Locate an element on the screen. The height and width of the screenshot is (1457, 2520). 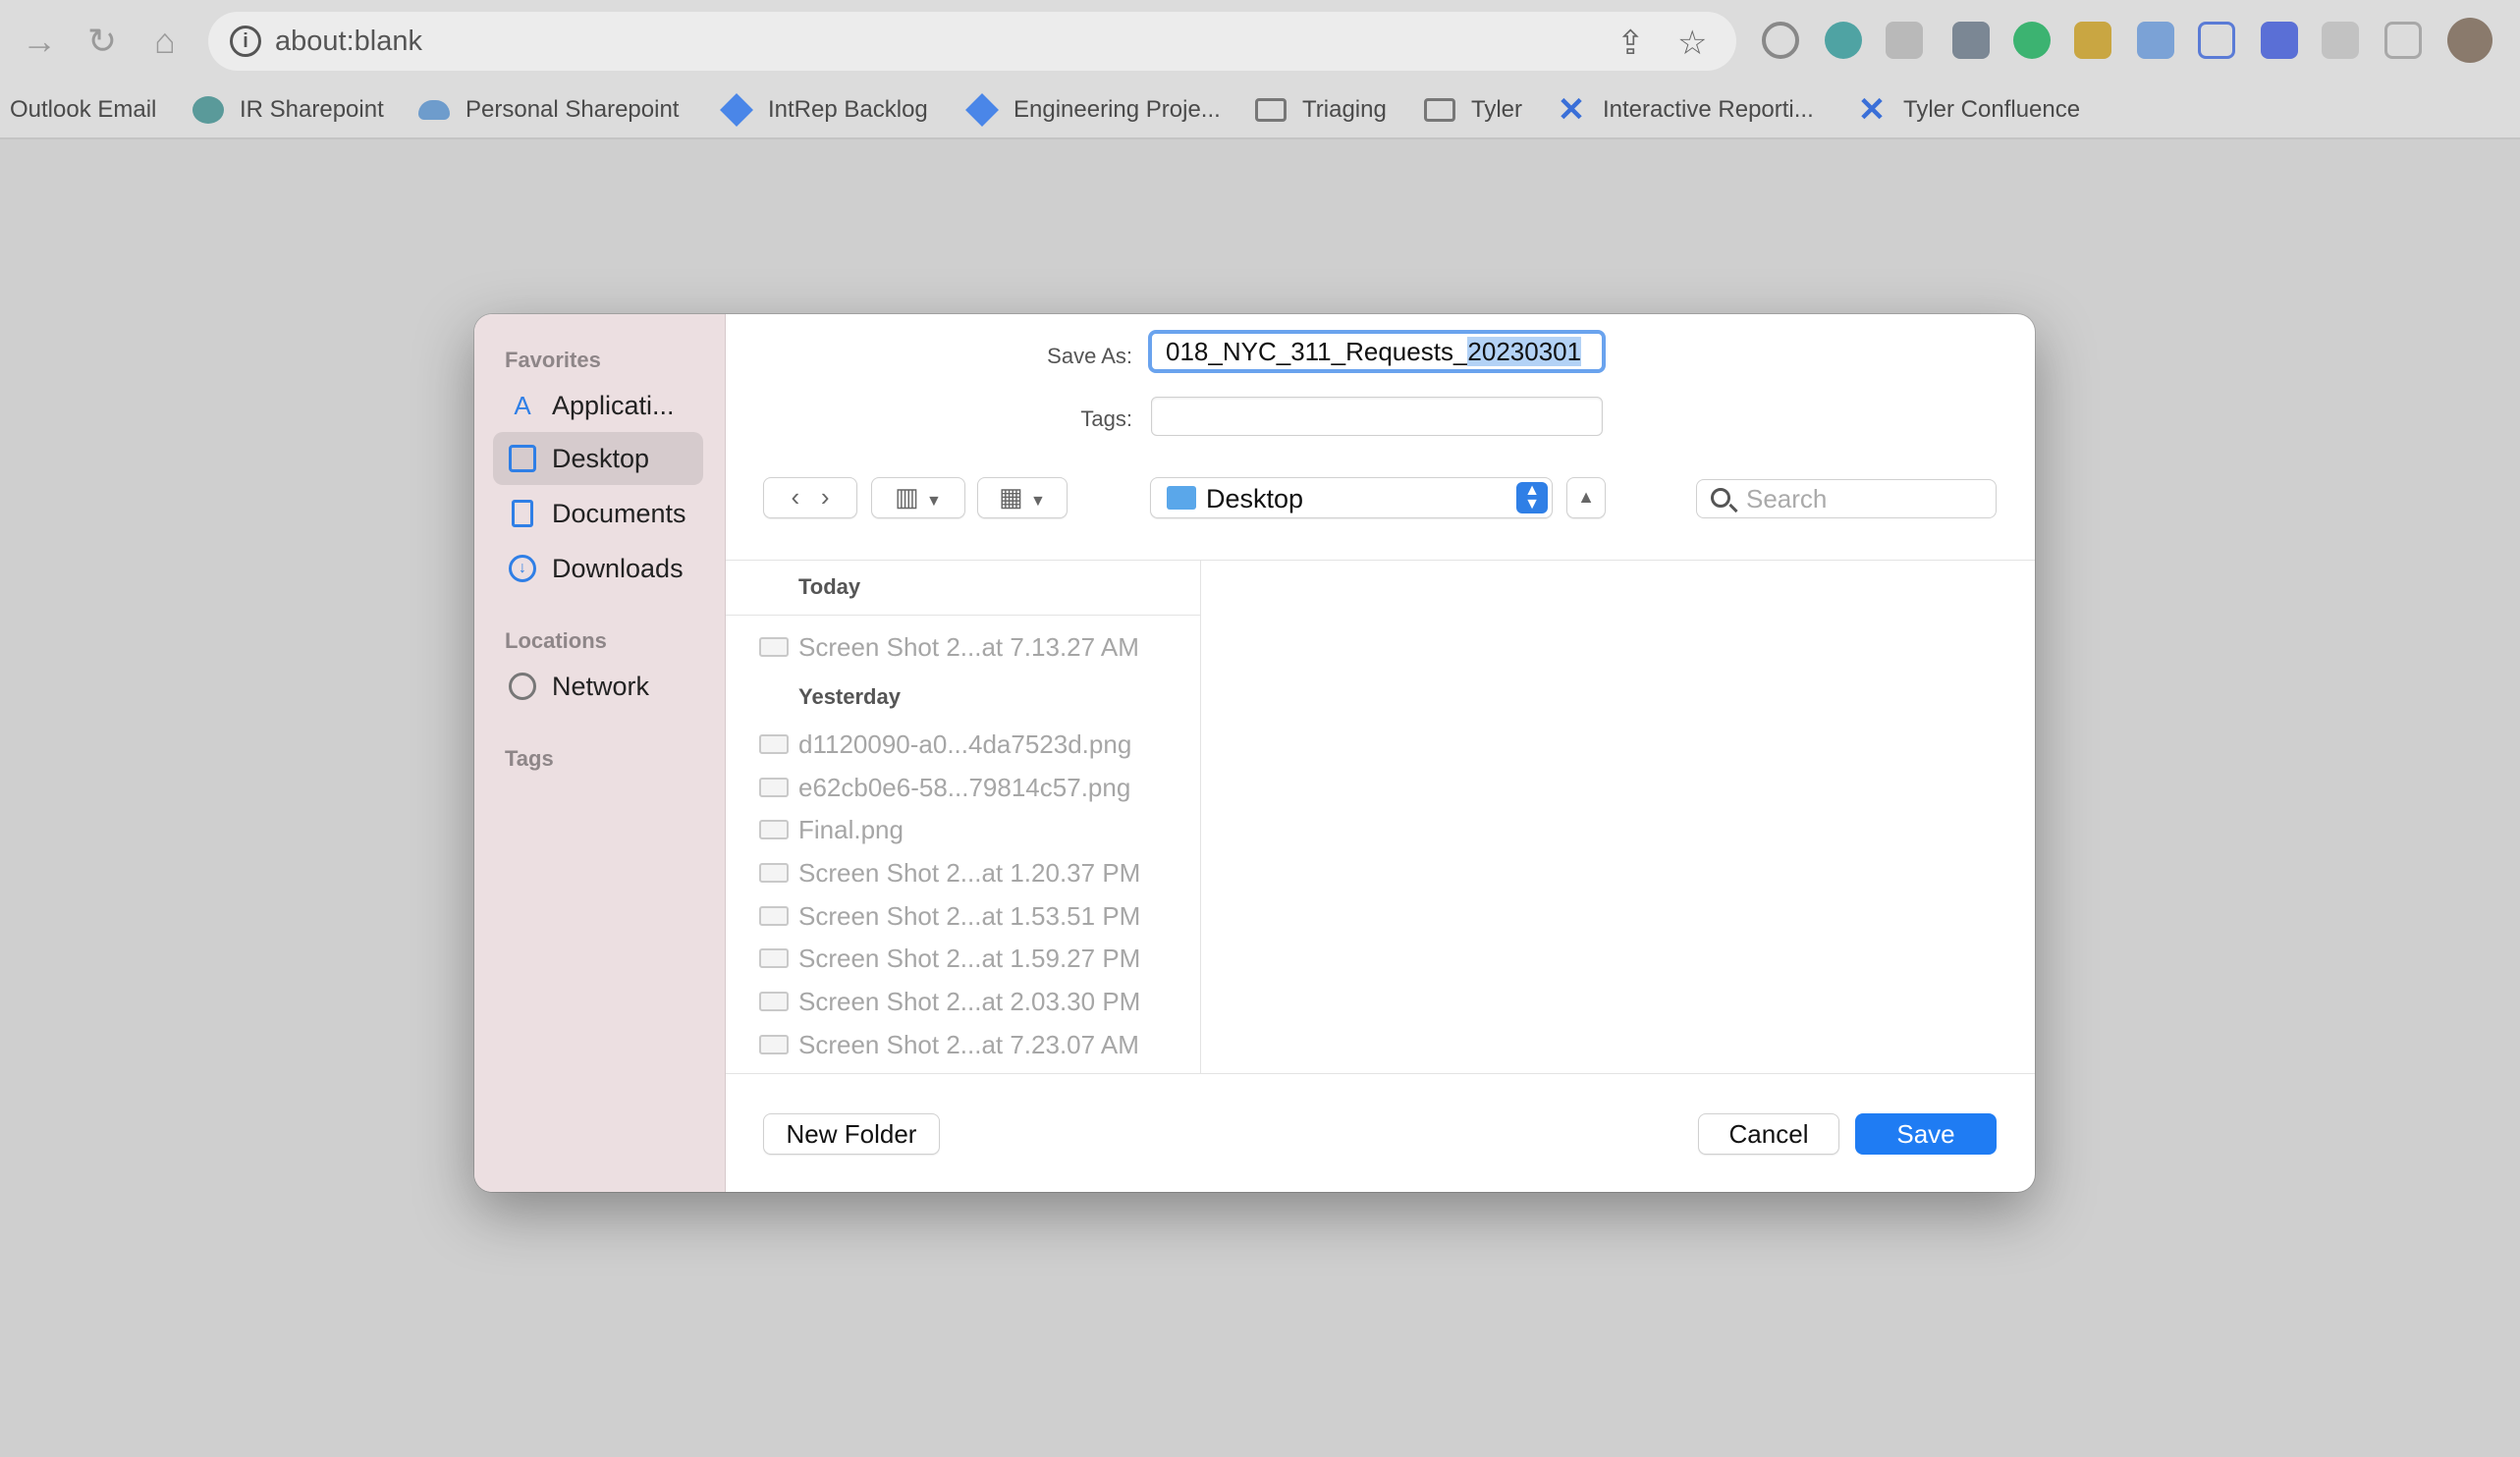
grammarly-icon is located at coordinates (2032, 41).